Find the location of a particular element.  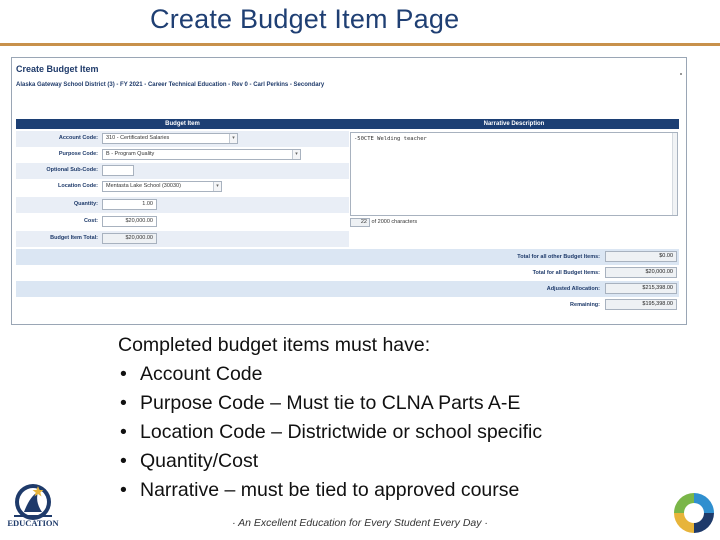

circle-swirl-logo-icon is located at coordinates (694, 513).